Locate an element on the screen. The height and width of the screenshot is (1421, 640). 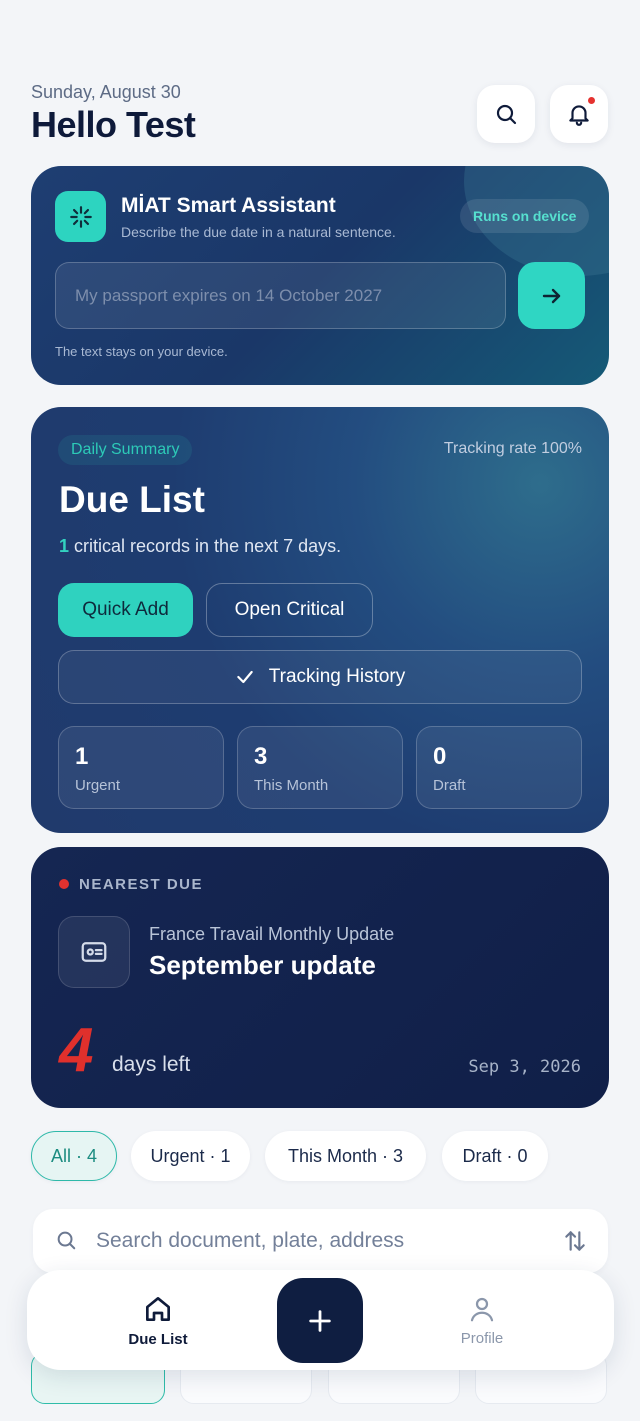
search-bar: Search document, plate, address is located at coordinates (320, 1241).